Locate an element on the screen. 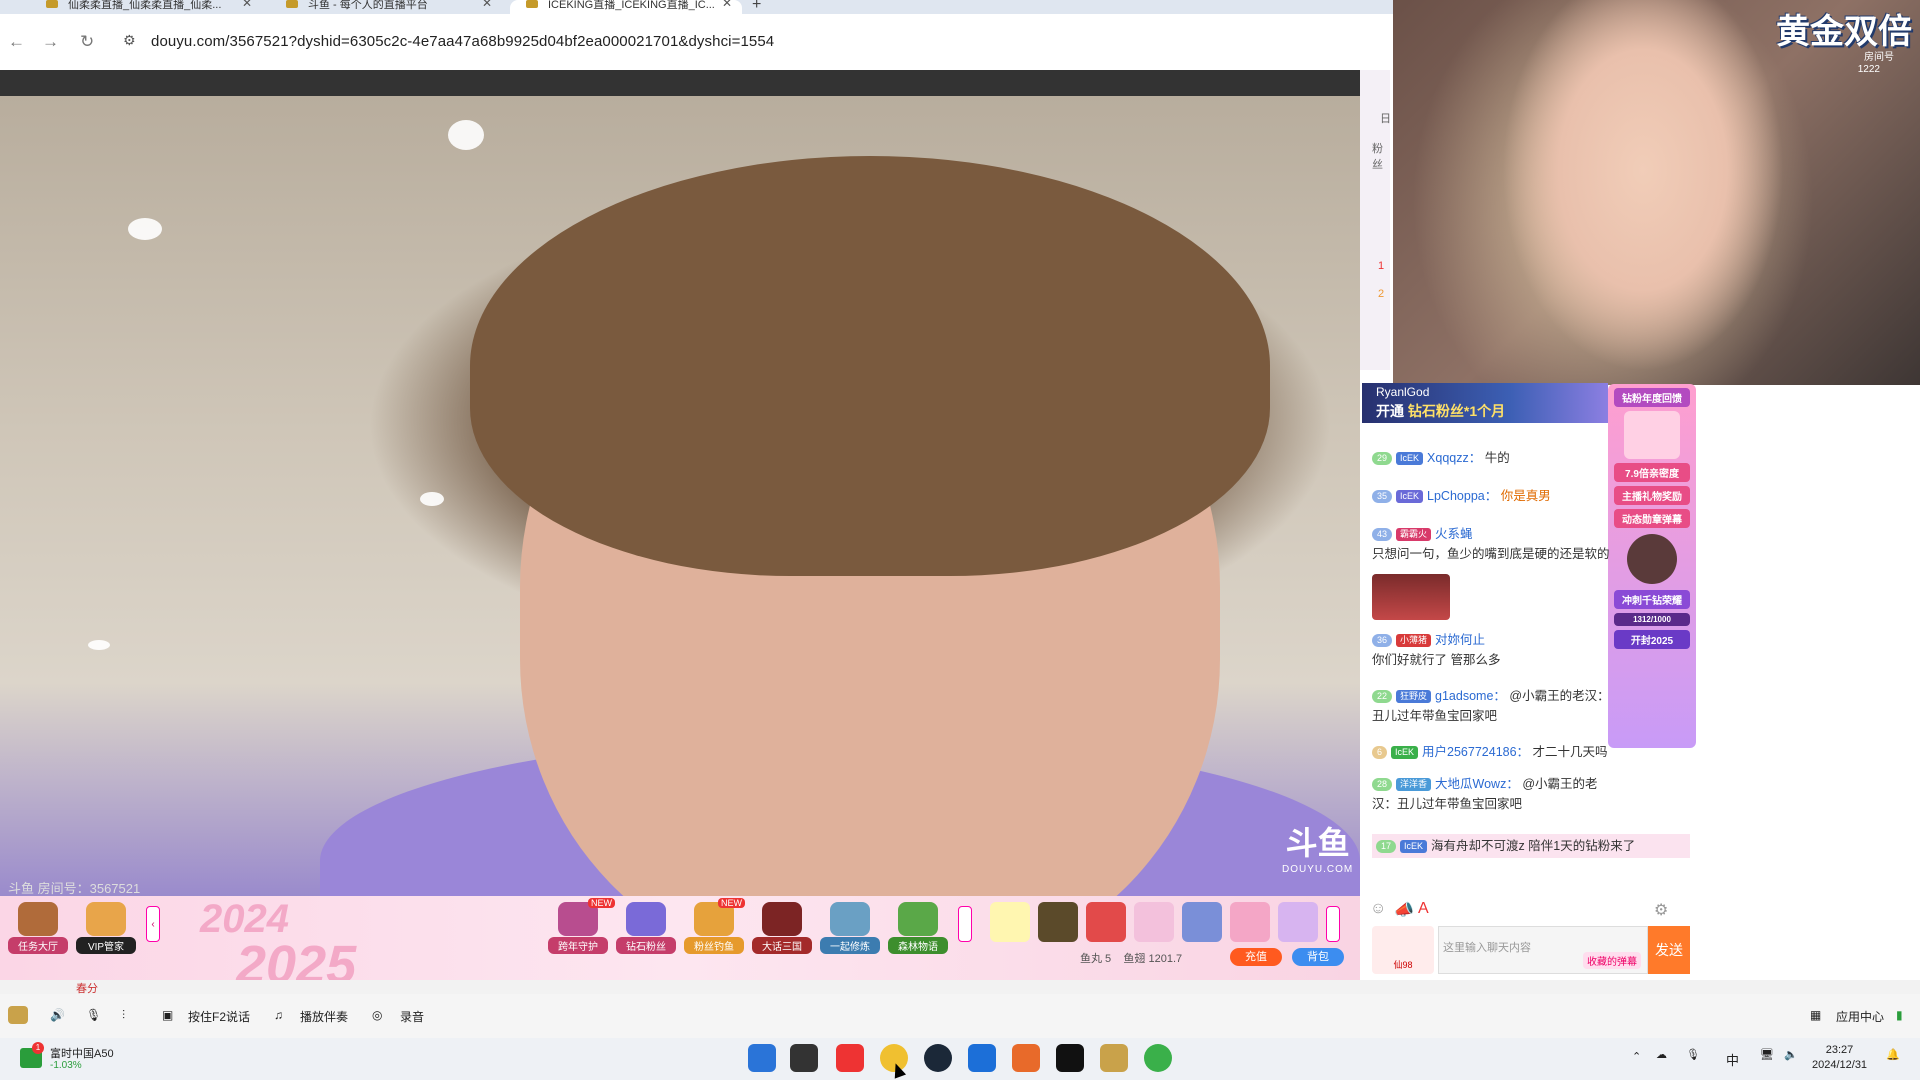  font-icon: A is located at coordinates (1423, 909).